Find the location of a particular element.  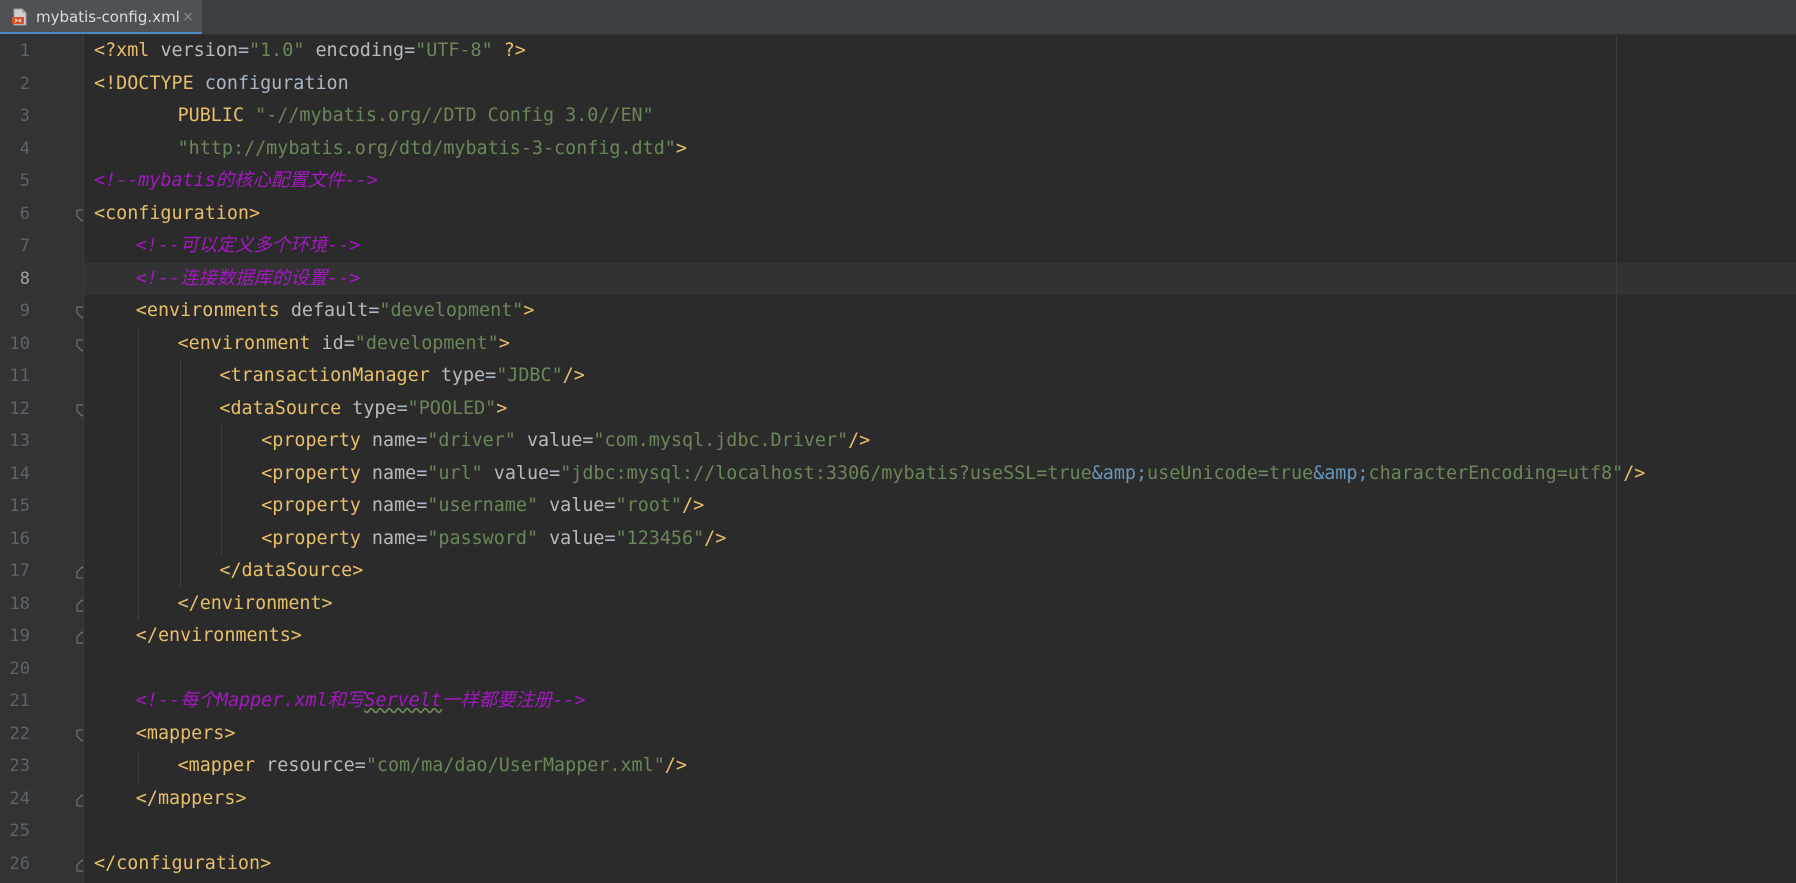

code-line: <?xml version="1.0" encoding="UTF-8" ?> is located at coordinates (310, 51).